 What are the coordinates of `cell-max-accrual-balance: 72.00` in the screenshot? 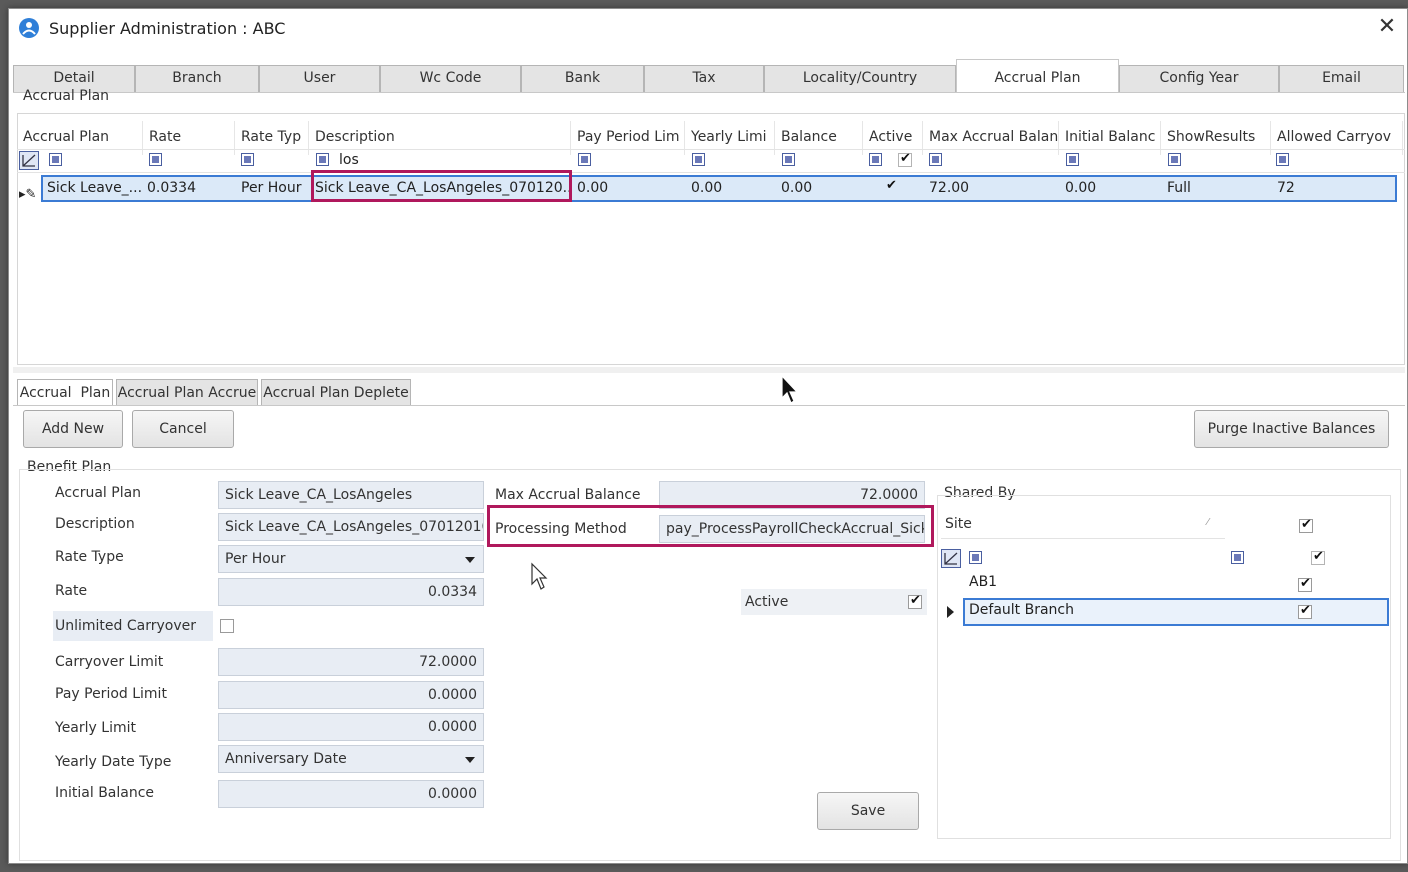 It's located at (990, 189).